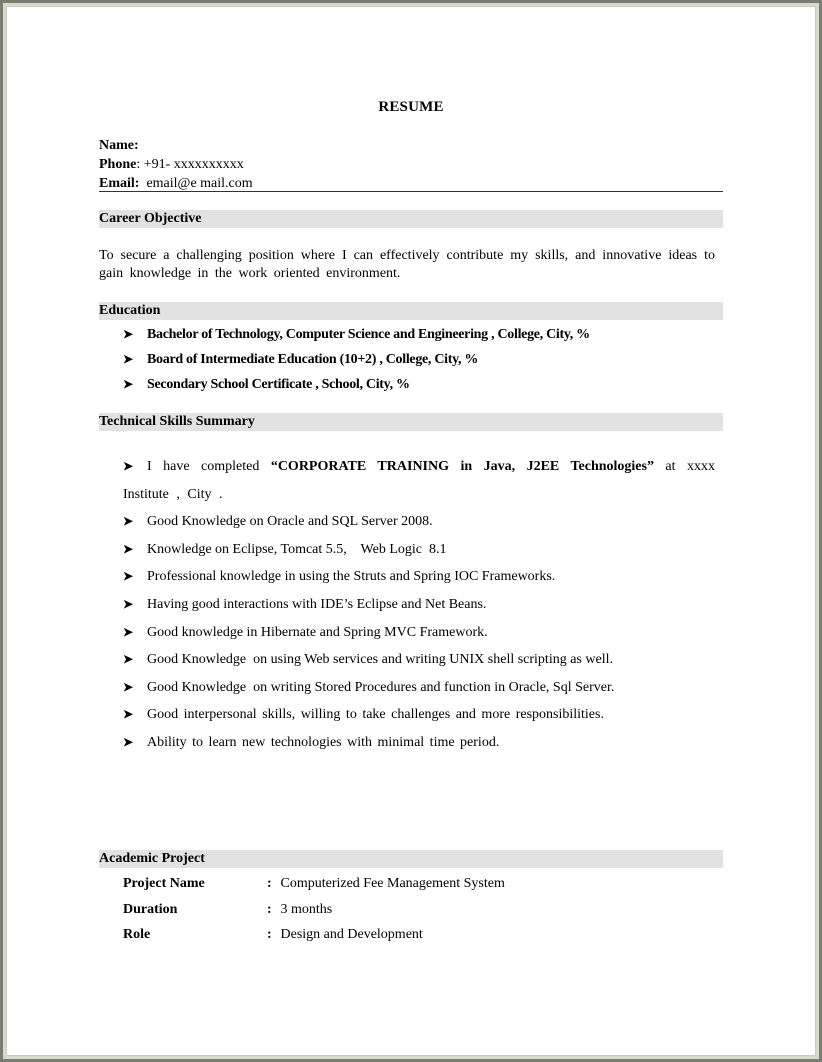  What do you see at coordinates (209, 466) in the screenshot?
I see `skill-item-text: I have completed` at bounding box center [209, 466].